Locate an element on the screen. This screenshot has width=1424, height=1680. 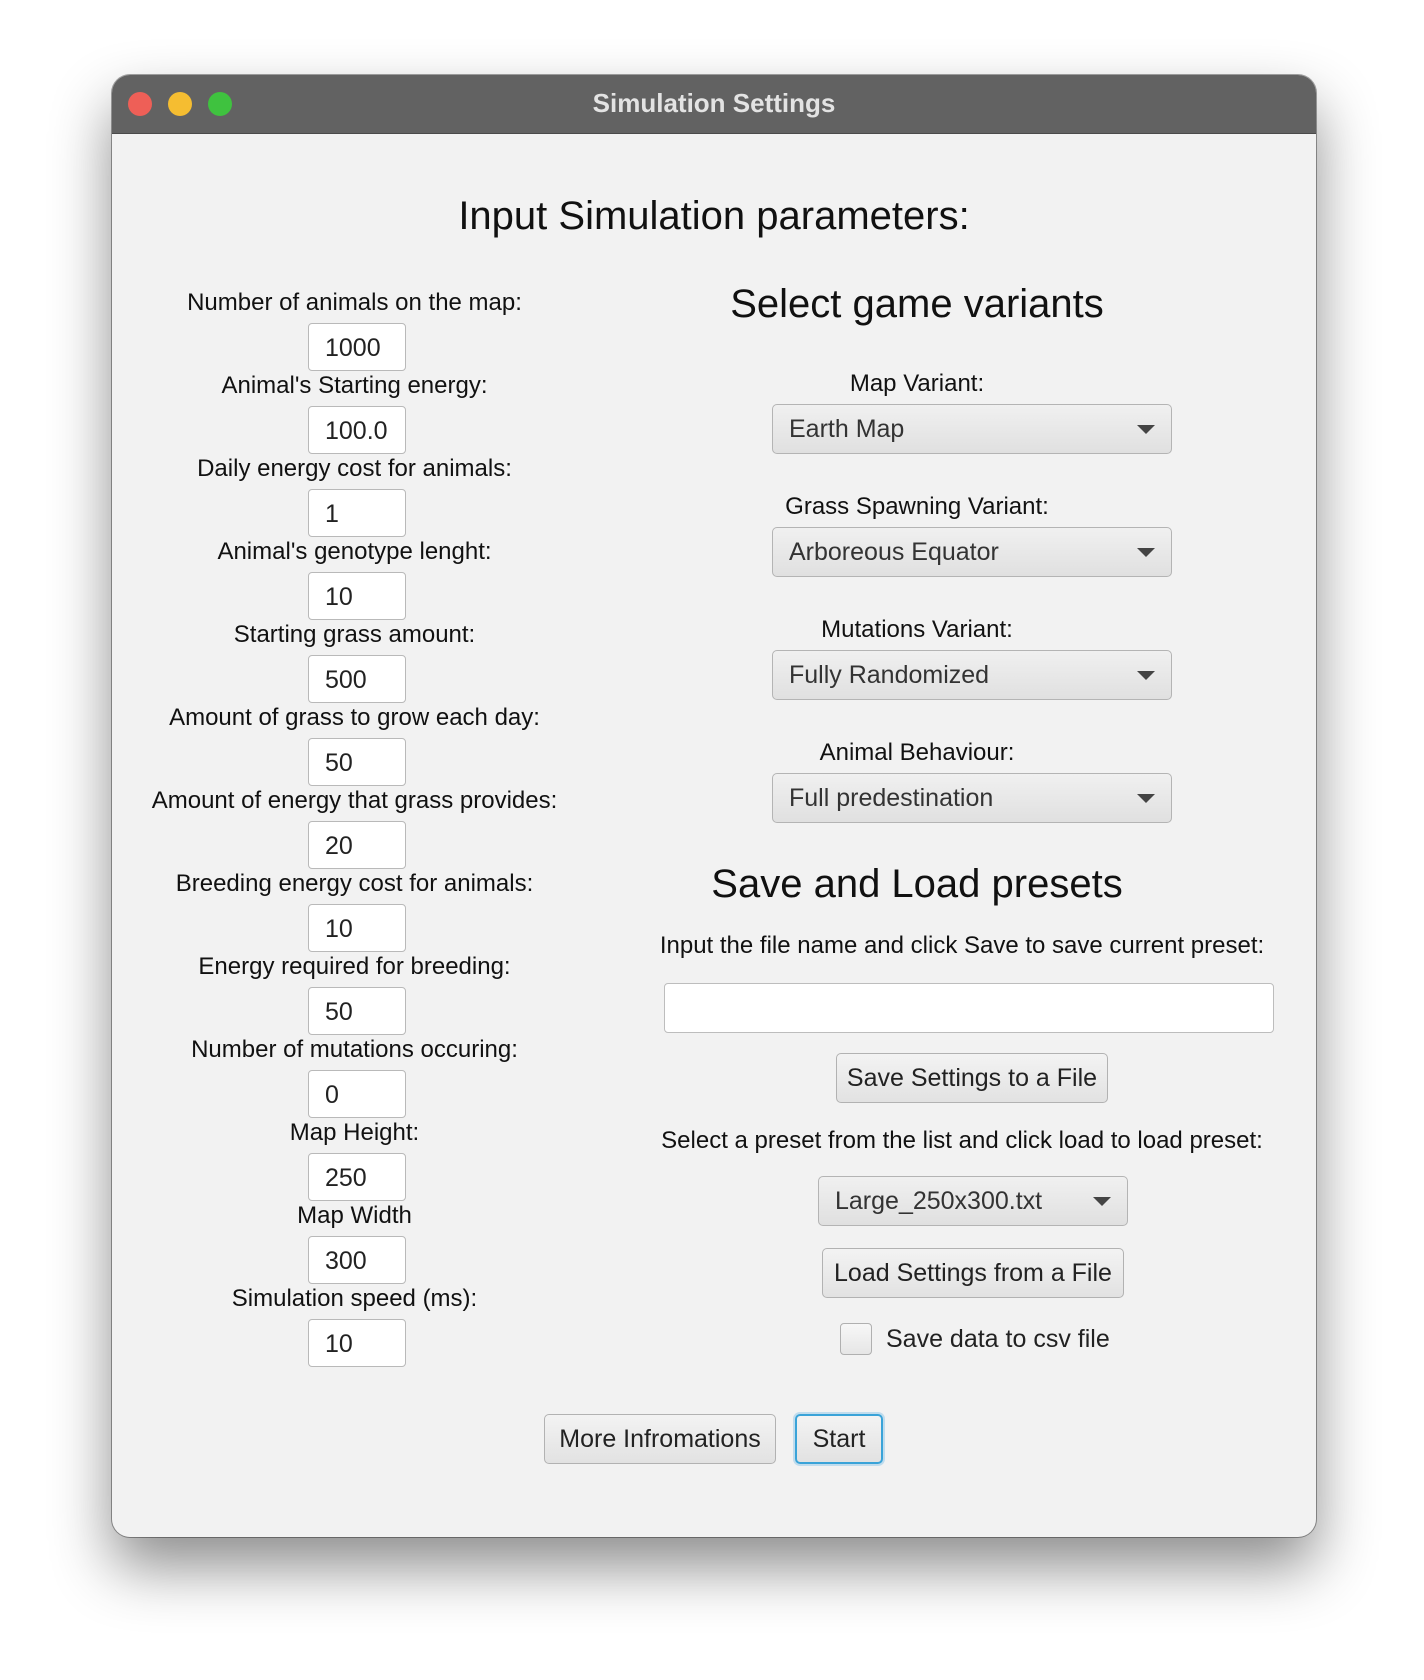
title-bar: Simulation Settings is located at coordinates (714, 104).